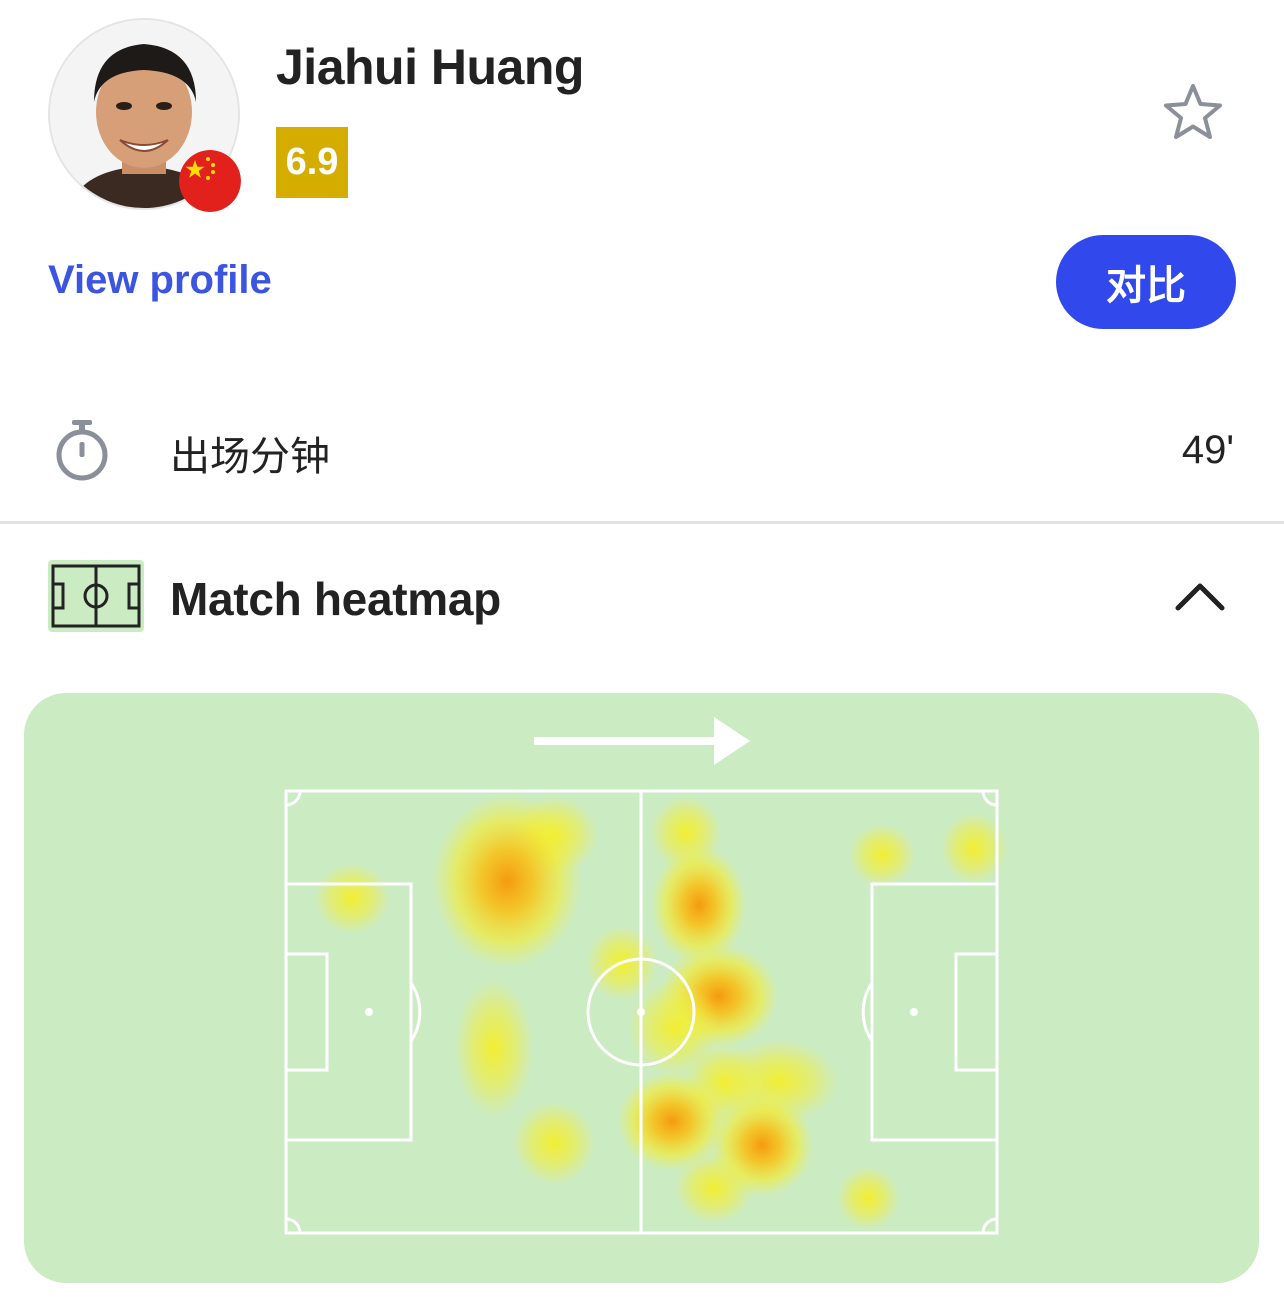 The height and width of the screenshot is (1311, 1284). Describe the element at coordinates (210, 181) in the screenshot. I see `china-flag-icon` at that location.